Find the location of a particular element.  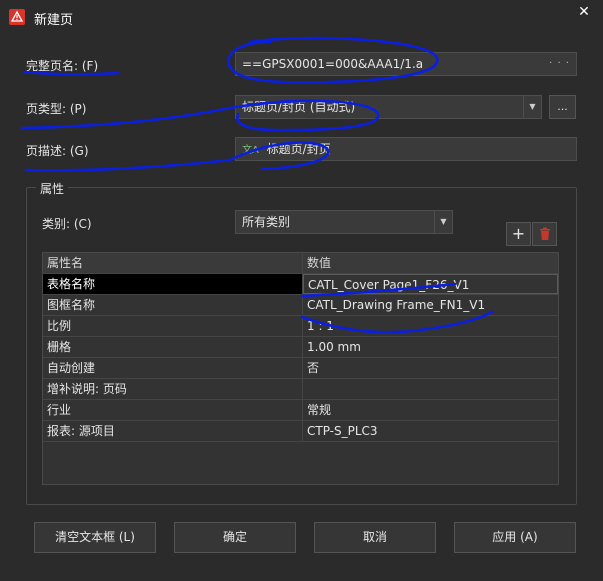

warning-triangle-icon is located at coordinates (17, 17).